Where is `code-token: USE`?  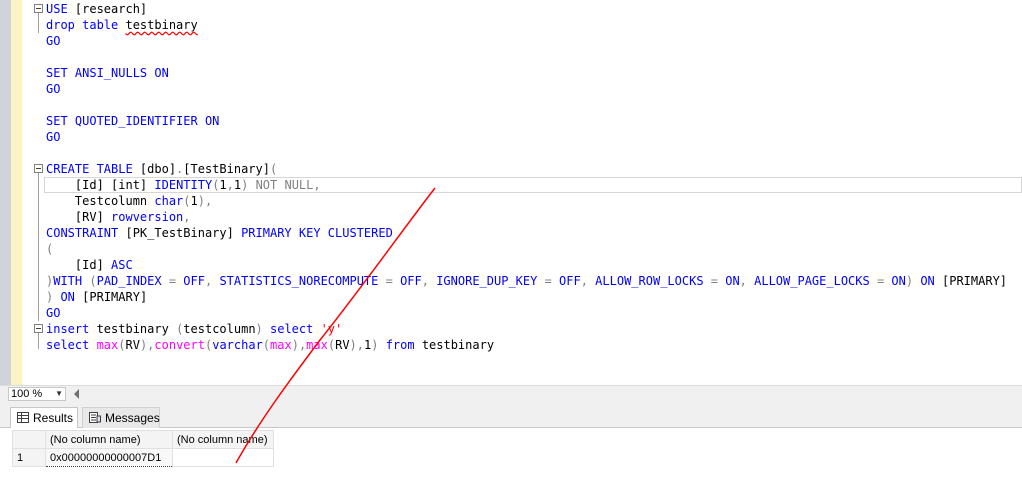
code-token: USE is located at coordinates (57, 9).